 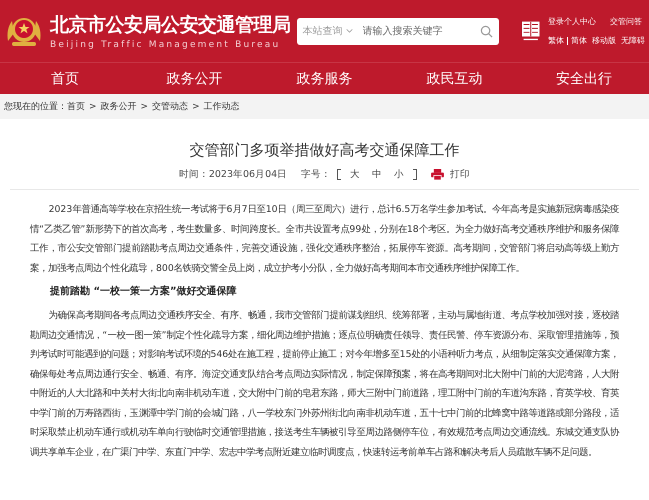 I want to click on site-title: 北京市公安局公安交通管理局, so click(x=170, y=25).